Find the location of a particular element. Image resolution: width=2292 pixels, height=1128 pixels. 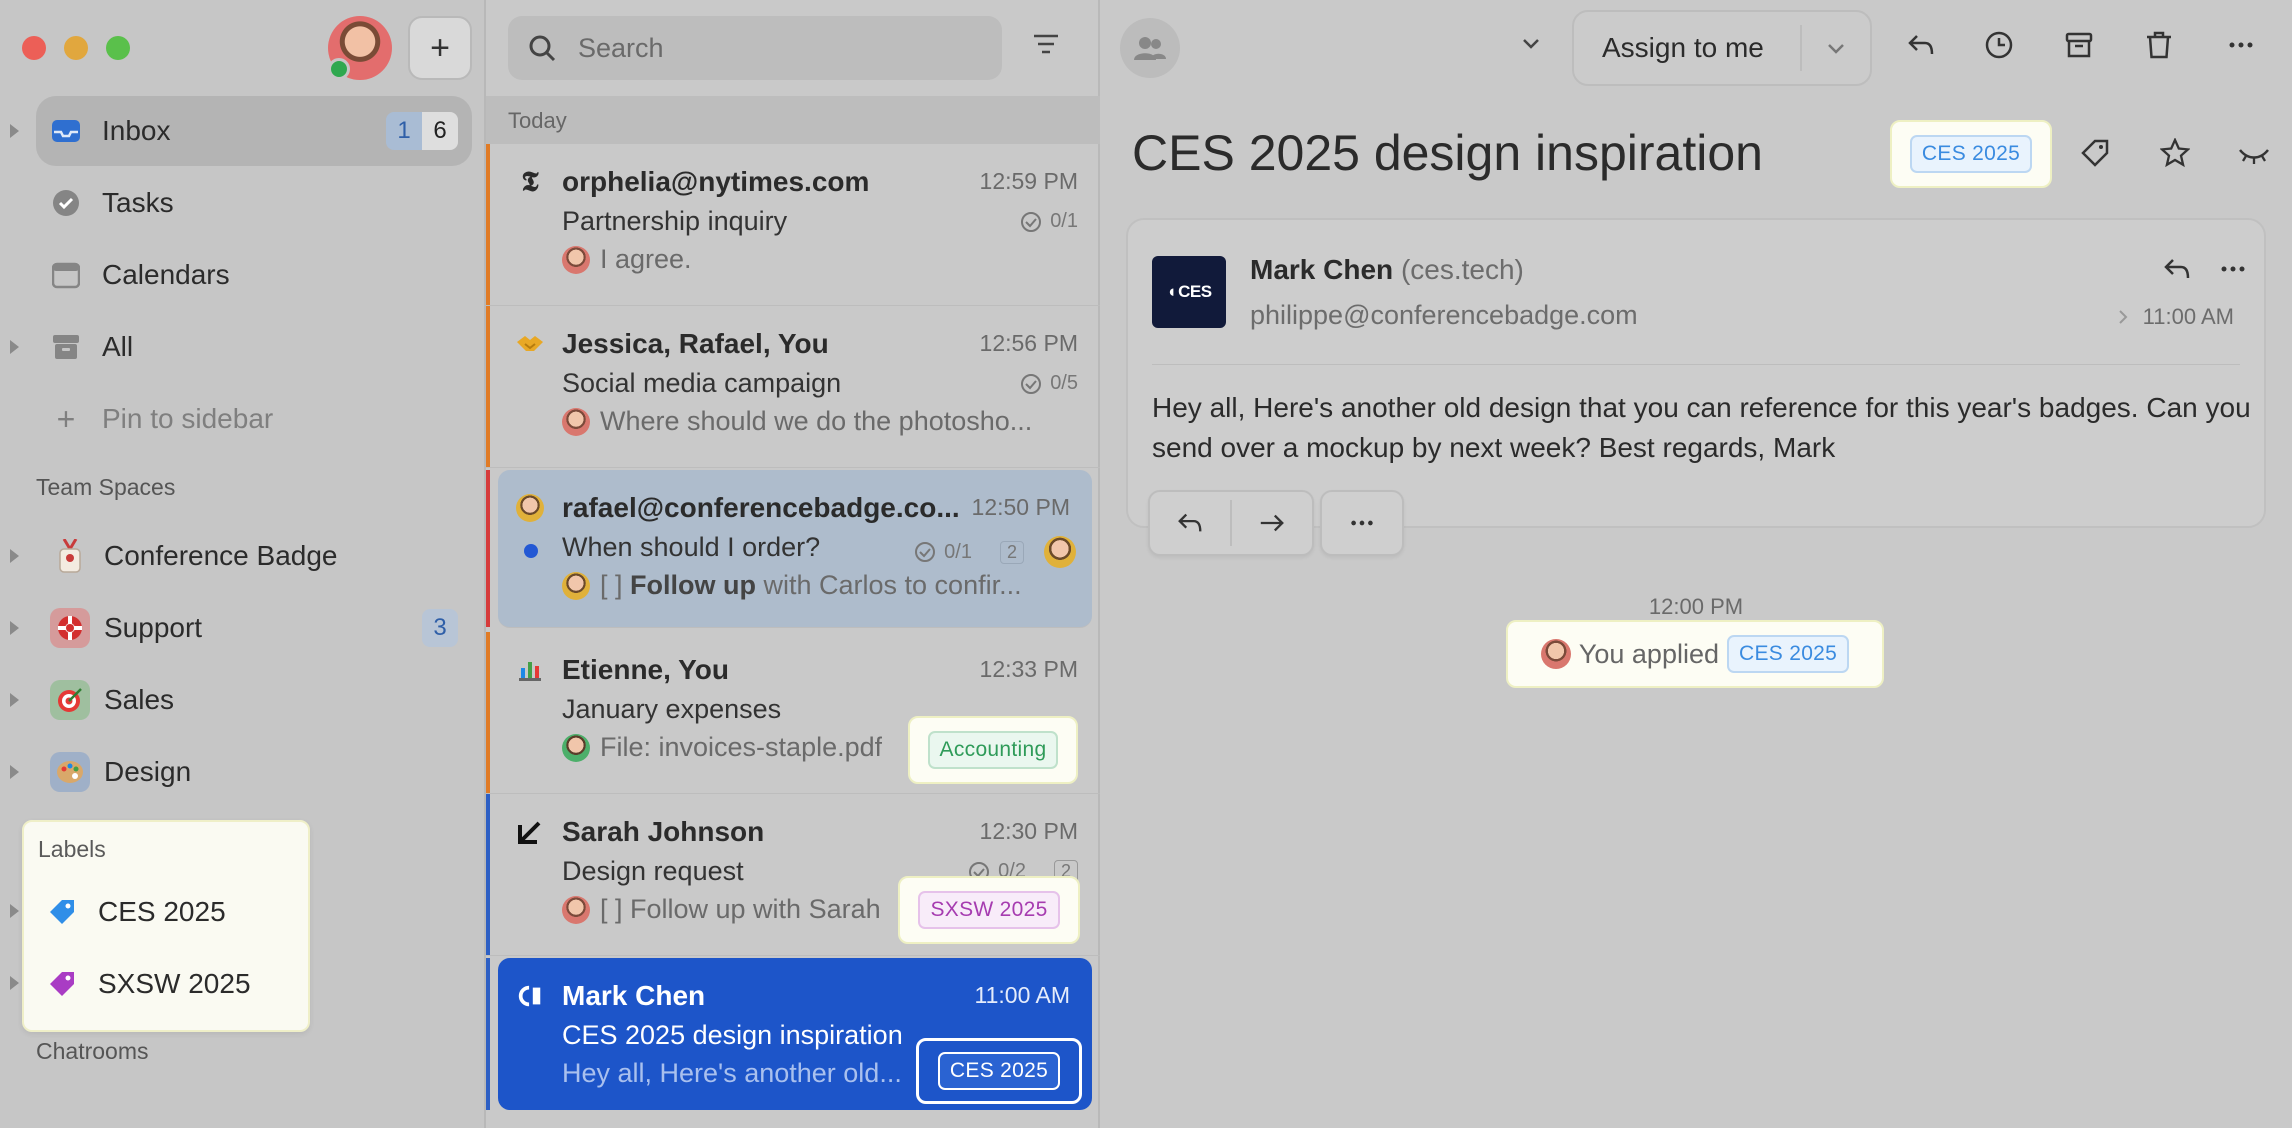

sidebar-item-conference-badge: Conference Badge is located at coordinates (254, 556).